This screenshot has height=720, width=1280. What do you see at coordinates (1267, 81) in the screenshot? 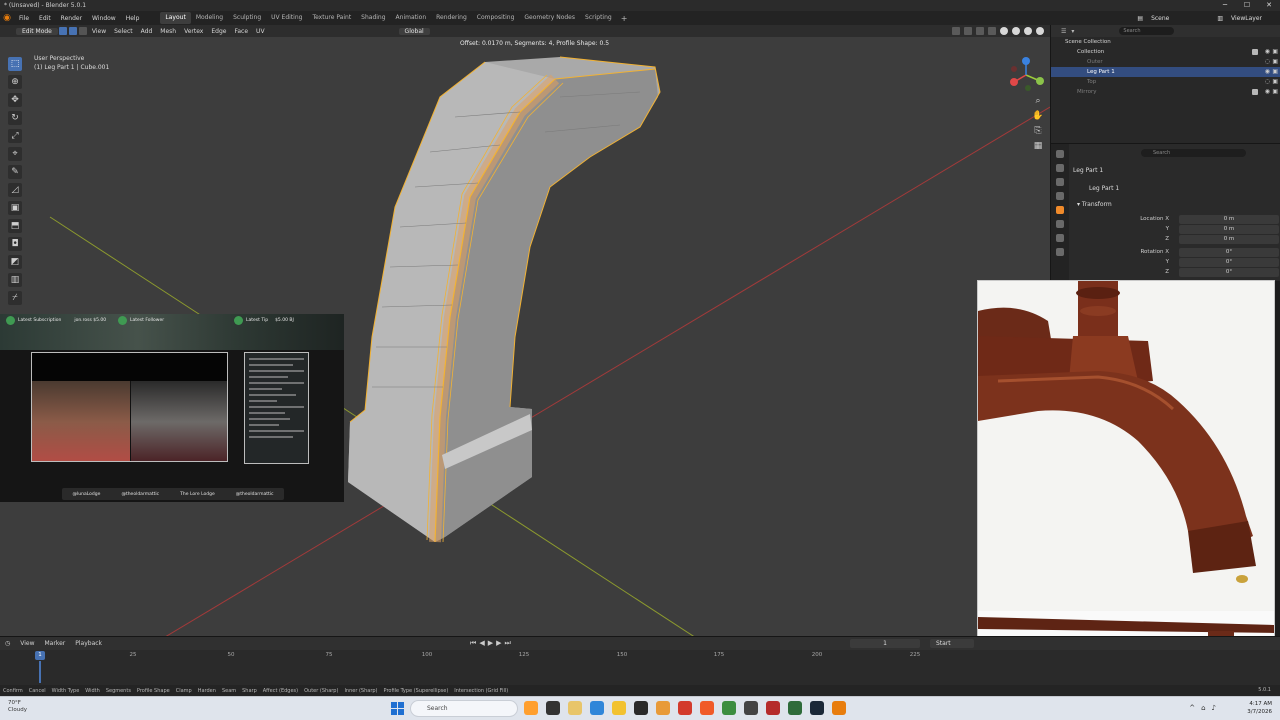
I see `eye-icon: ◌` at bounding box center [1267, 81].